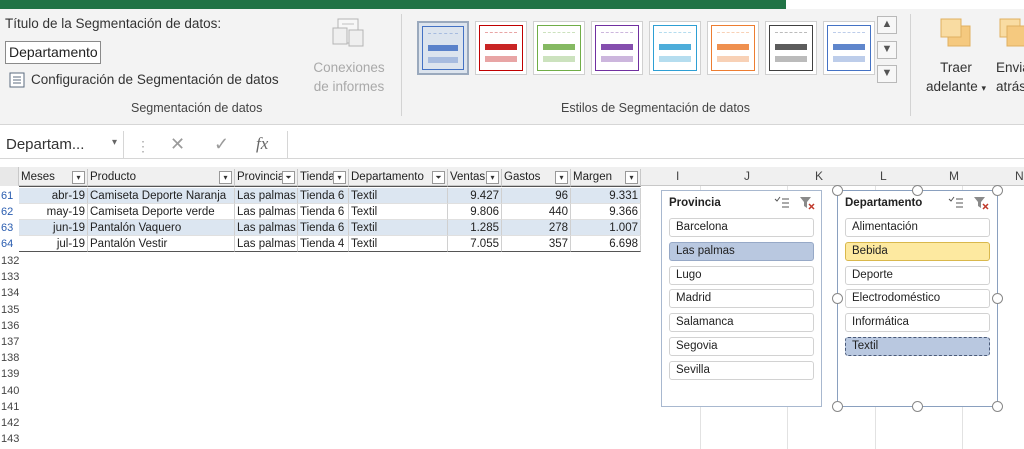  What do you see at coordinates (323, 244) in the screenshot?
I see `table-cell: Tienda 4` at bounding box center [323, 244].